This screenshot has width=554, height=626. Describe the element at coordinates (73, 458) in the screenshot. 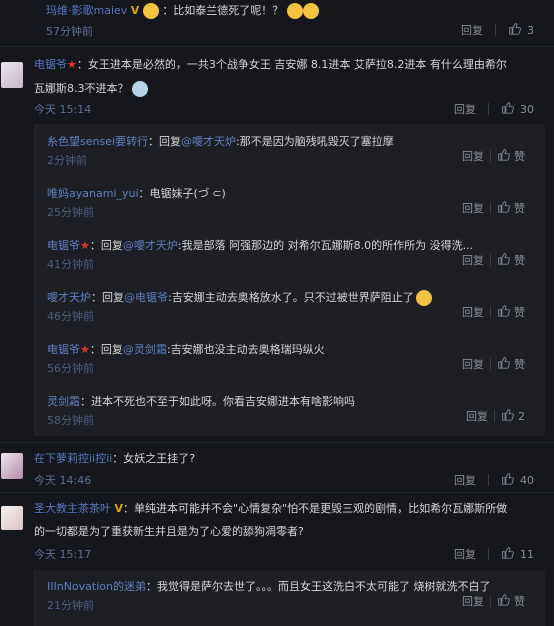

I see `comment-user: 在下萝莉控ii控ii` at that location.